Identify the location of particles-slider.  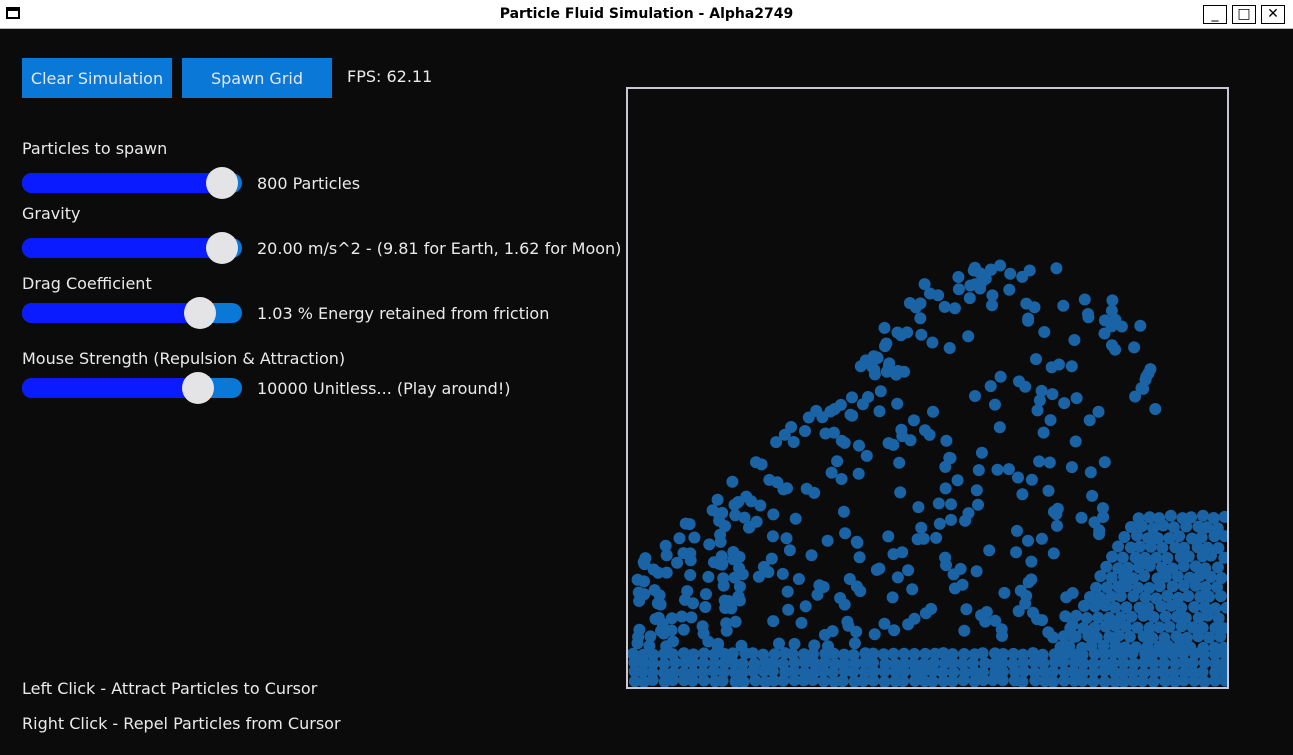
(132, 183).